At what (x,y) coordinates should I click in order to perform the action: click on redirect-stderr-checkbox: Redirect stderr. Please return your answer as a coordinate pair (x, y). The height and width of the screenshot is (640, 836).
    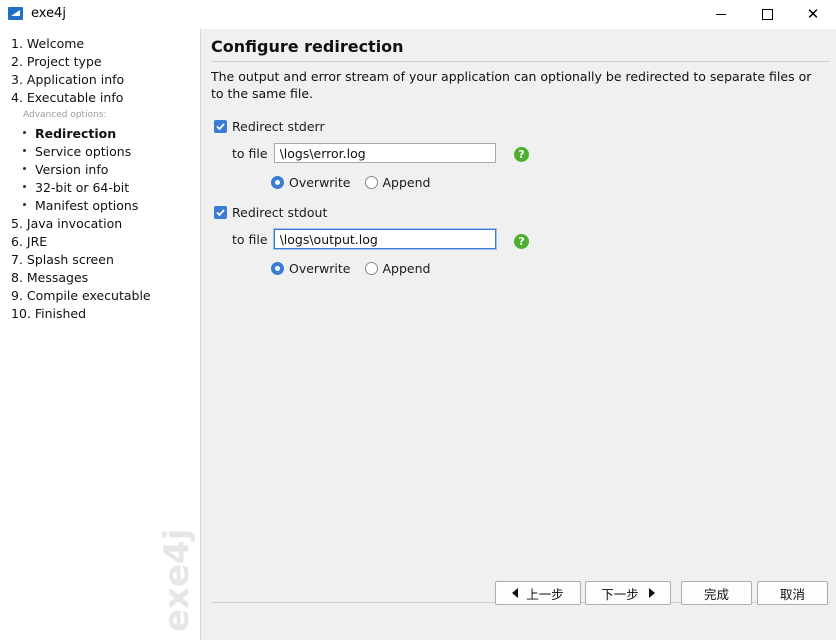
    Looking at the image, I should click on (269, 126).